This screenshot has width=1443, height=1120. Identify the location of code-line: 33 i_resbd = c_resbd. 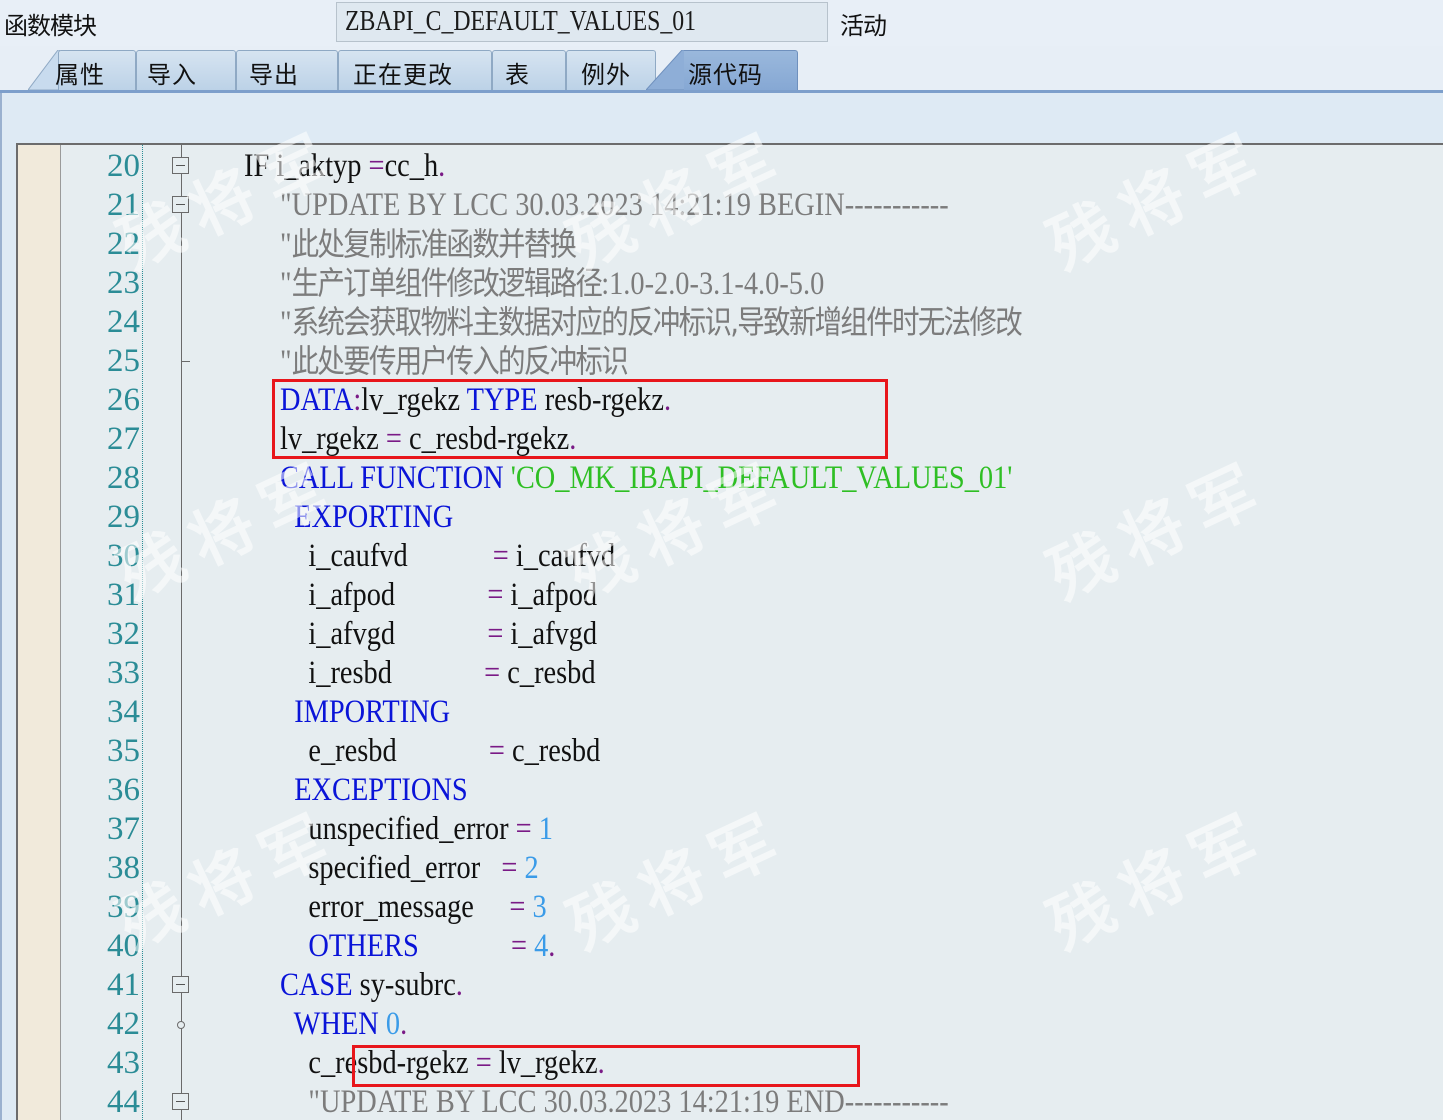
(730, 673).